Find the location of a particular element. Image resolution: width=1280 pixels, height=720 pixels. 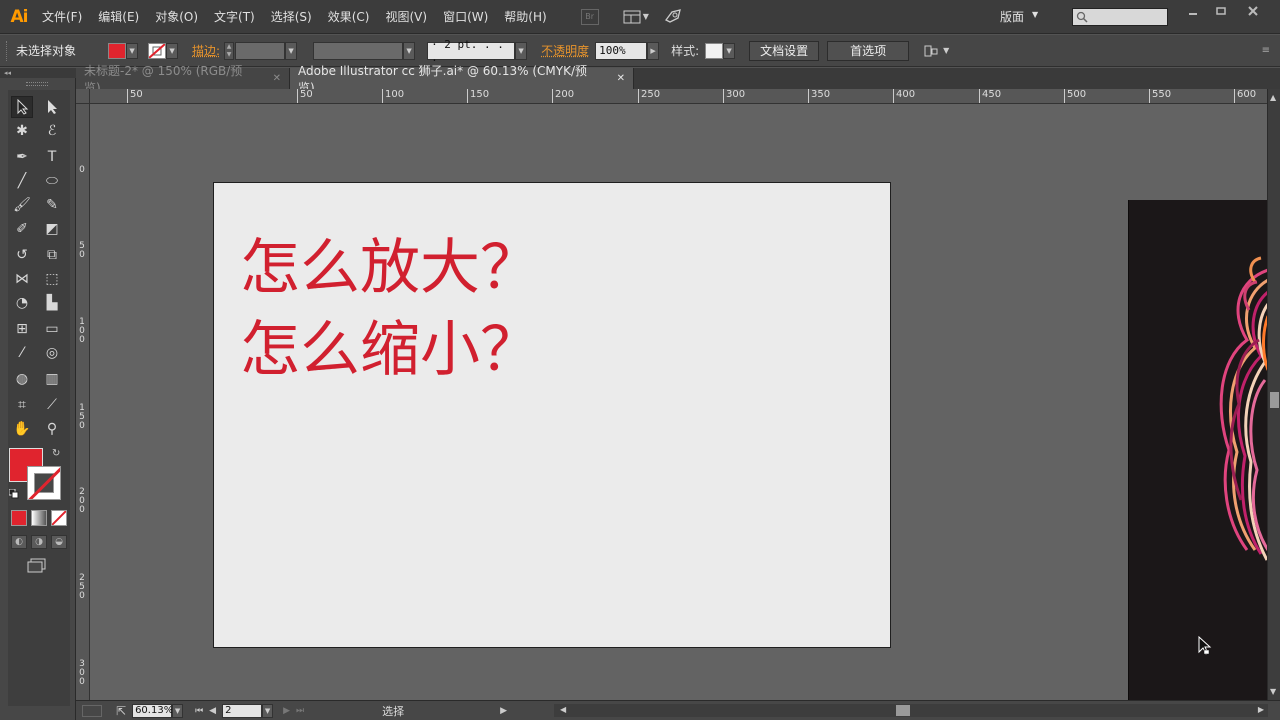

brush-definition-field: · 2 pt. . . . is located at coordinates (471, 51).